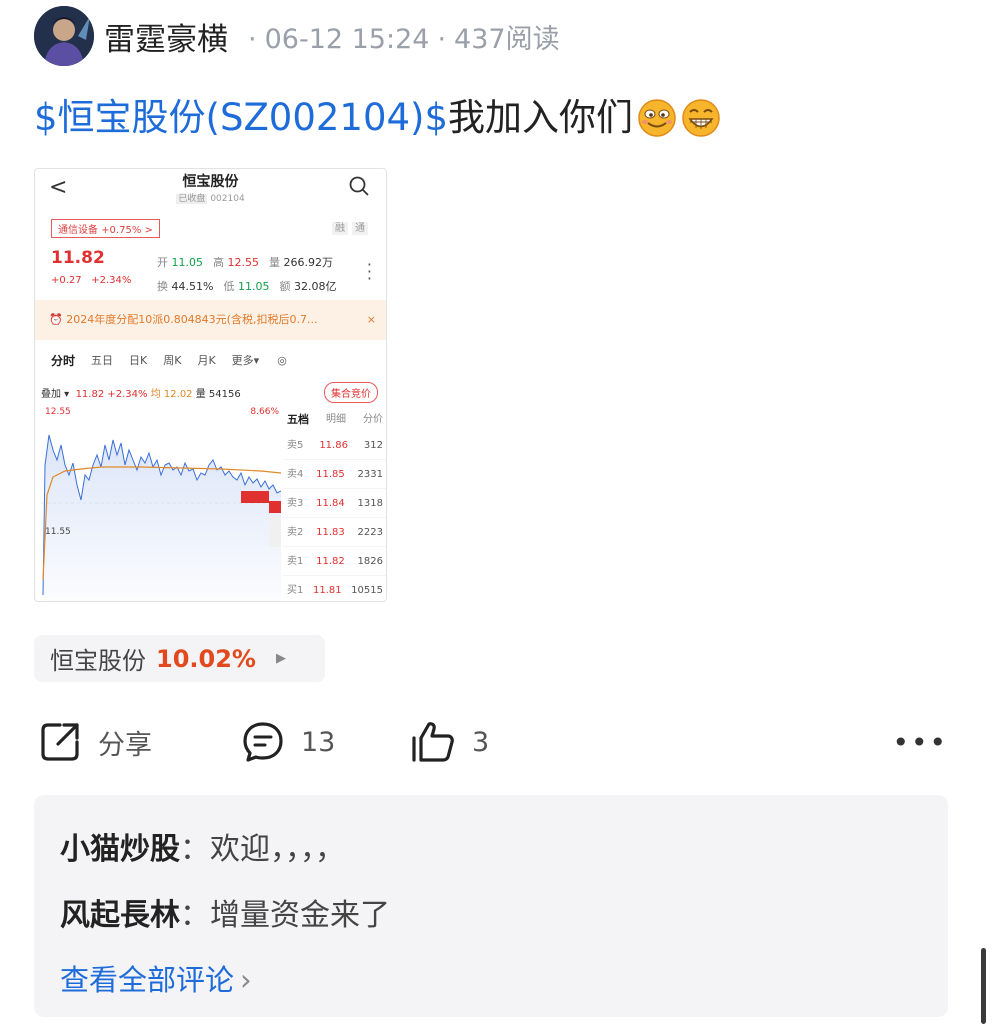 This screenshot has width=997, height=1024. What do you see at coordinates (300, 915) in the screenshot?
I see `comment-text: 增量资金来了` at bounding box center [300, 915].